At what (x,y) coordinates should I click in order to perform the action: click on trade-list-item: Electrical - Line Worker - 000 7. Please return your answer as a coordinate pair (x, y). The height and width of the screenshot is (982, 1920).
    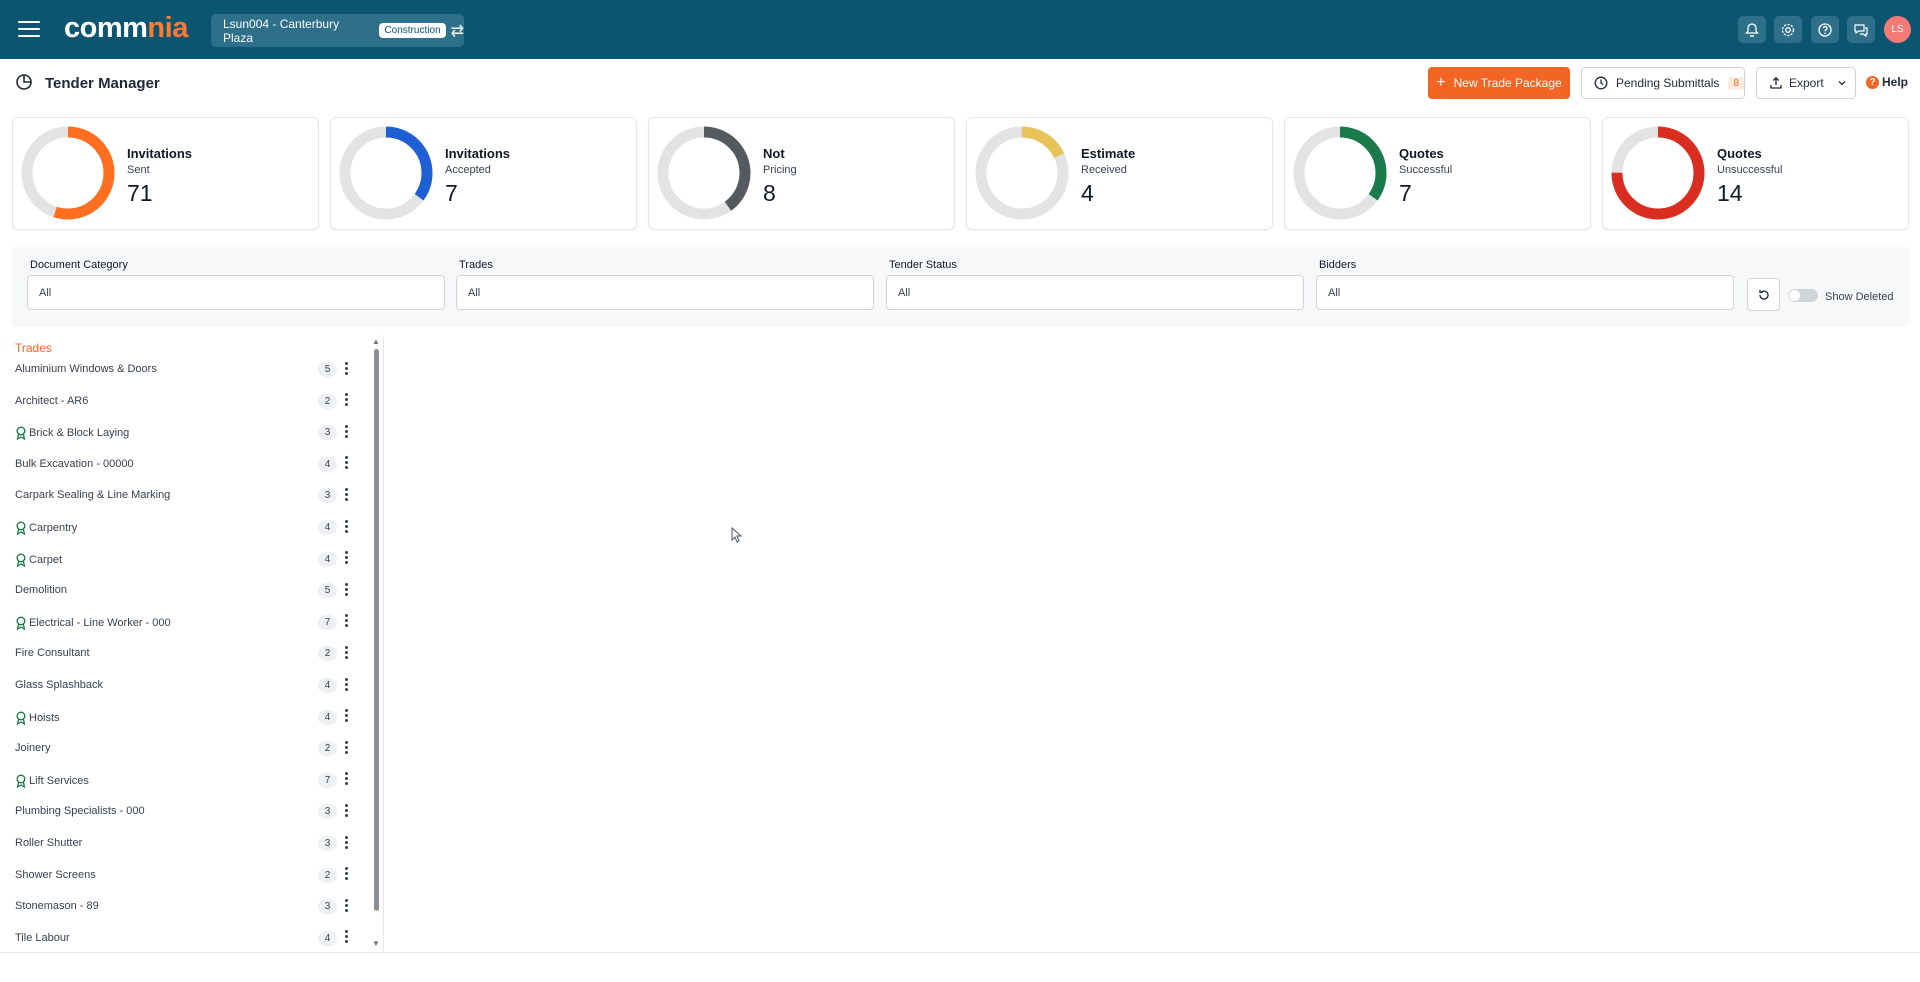
    Looking at the image, I should click on (180, 625).